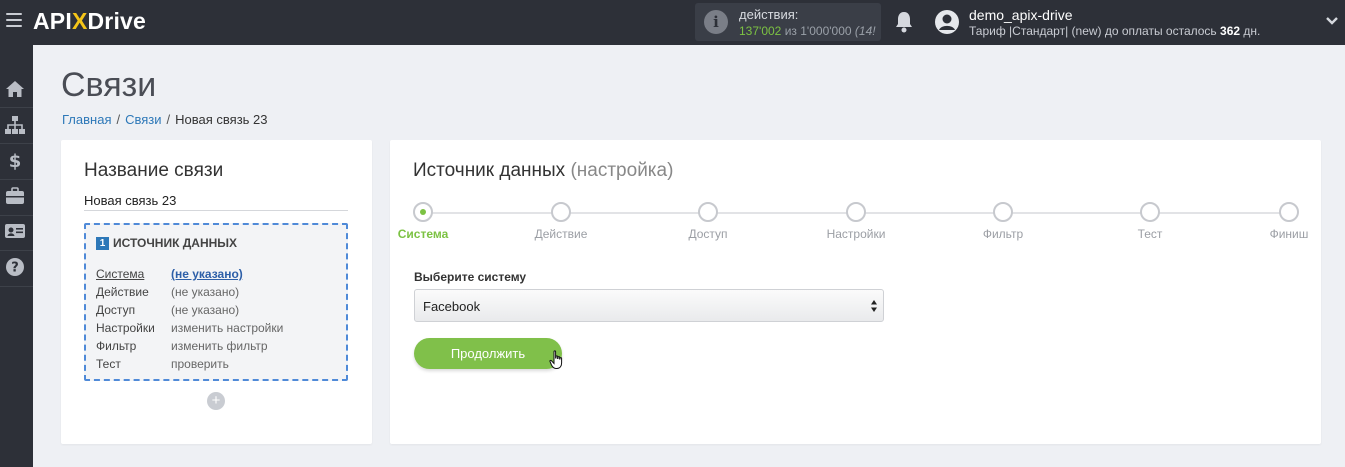  Describe the element at coordinates (904, 22) in the screenshot. I see `bell-icon` at that location.